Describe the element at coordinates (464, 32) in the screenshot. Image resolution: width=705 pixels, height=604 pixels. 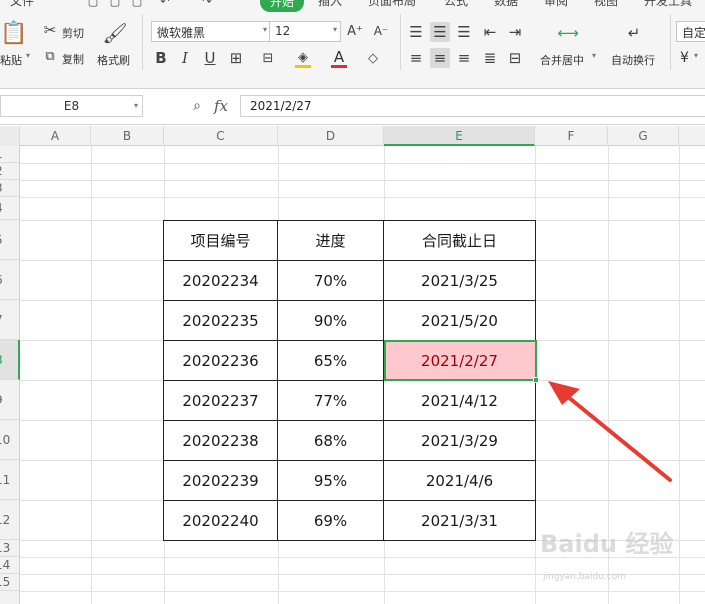
I see `align-bottom-icon: ☰` at that location.